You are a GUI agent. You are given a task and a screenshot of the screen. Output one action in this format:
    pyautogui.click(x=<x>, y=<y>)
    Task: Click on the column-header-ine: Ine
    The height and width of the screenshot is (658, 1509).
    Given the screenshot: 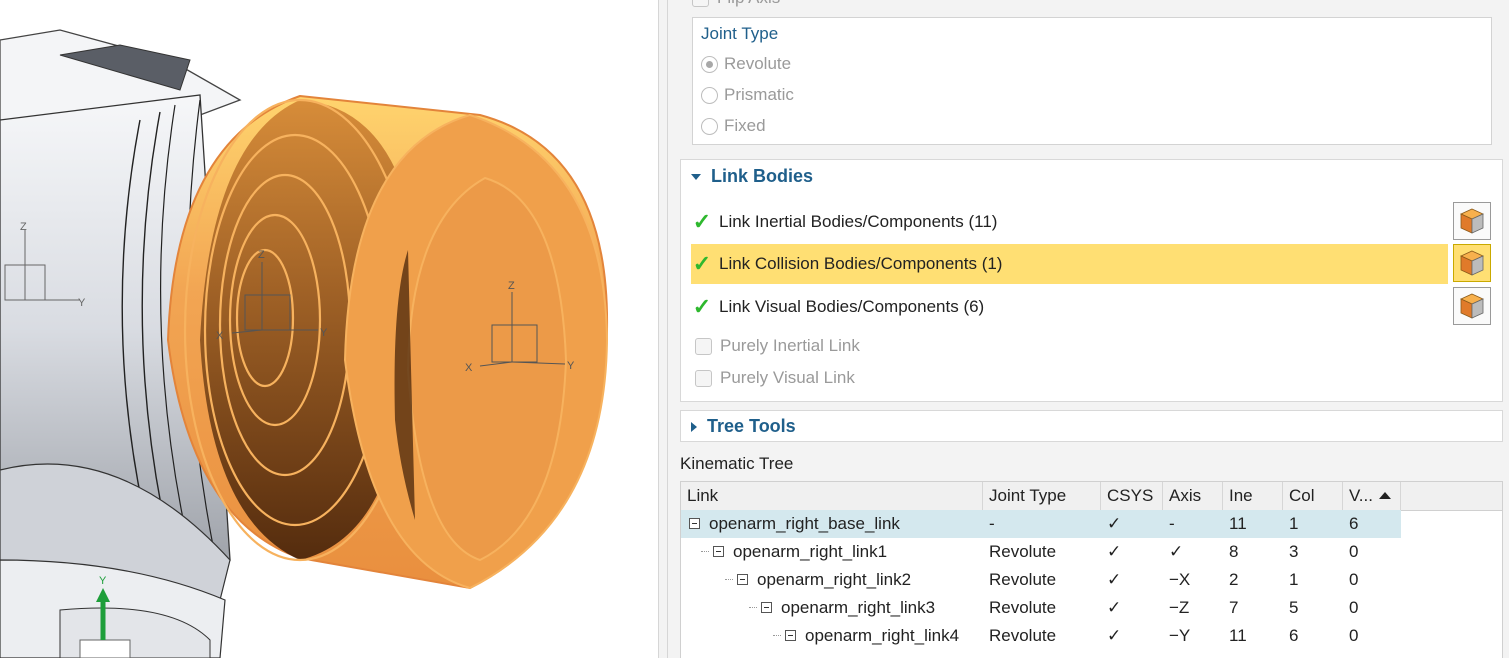 What is the action you would take?
    pyautogui.click(x=1253, y=496)
    